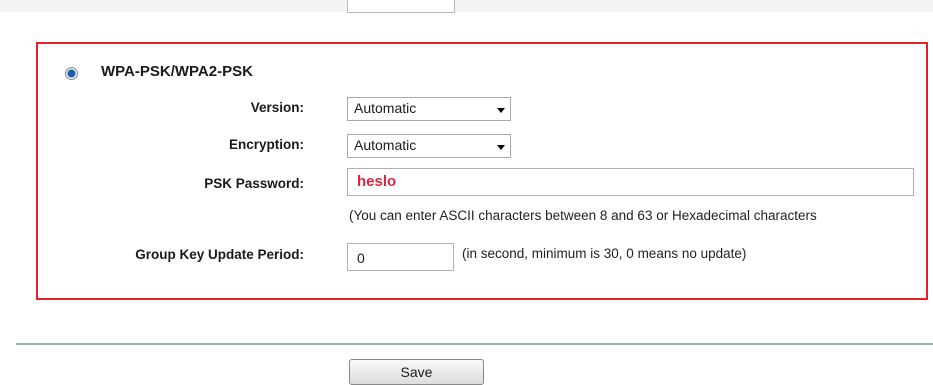  Describe the element at coordinates (71, 73) in the screenshot. I see `wpa-psk-radio` at that location.